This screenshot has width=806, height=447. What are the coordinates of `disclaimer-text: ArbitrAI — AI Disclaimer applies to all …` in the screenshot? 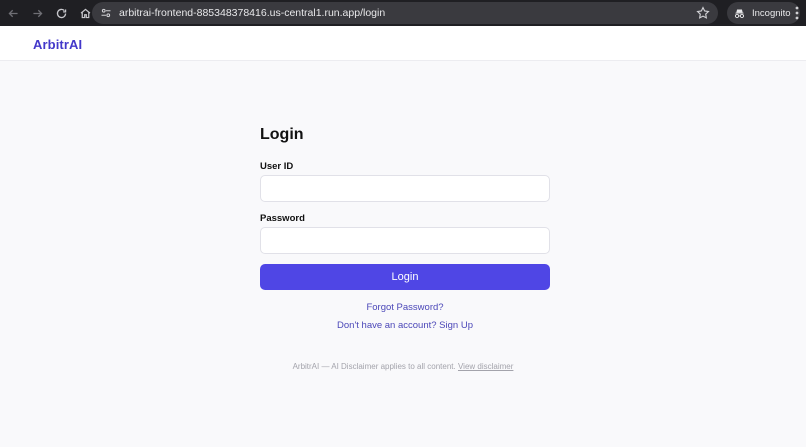 It's located at (374, 366).